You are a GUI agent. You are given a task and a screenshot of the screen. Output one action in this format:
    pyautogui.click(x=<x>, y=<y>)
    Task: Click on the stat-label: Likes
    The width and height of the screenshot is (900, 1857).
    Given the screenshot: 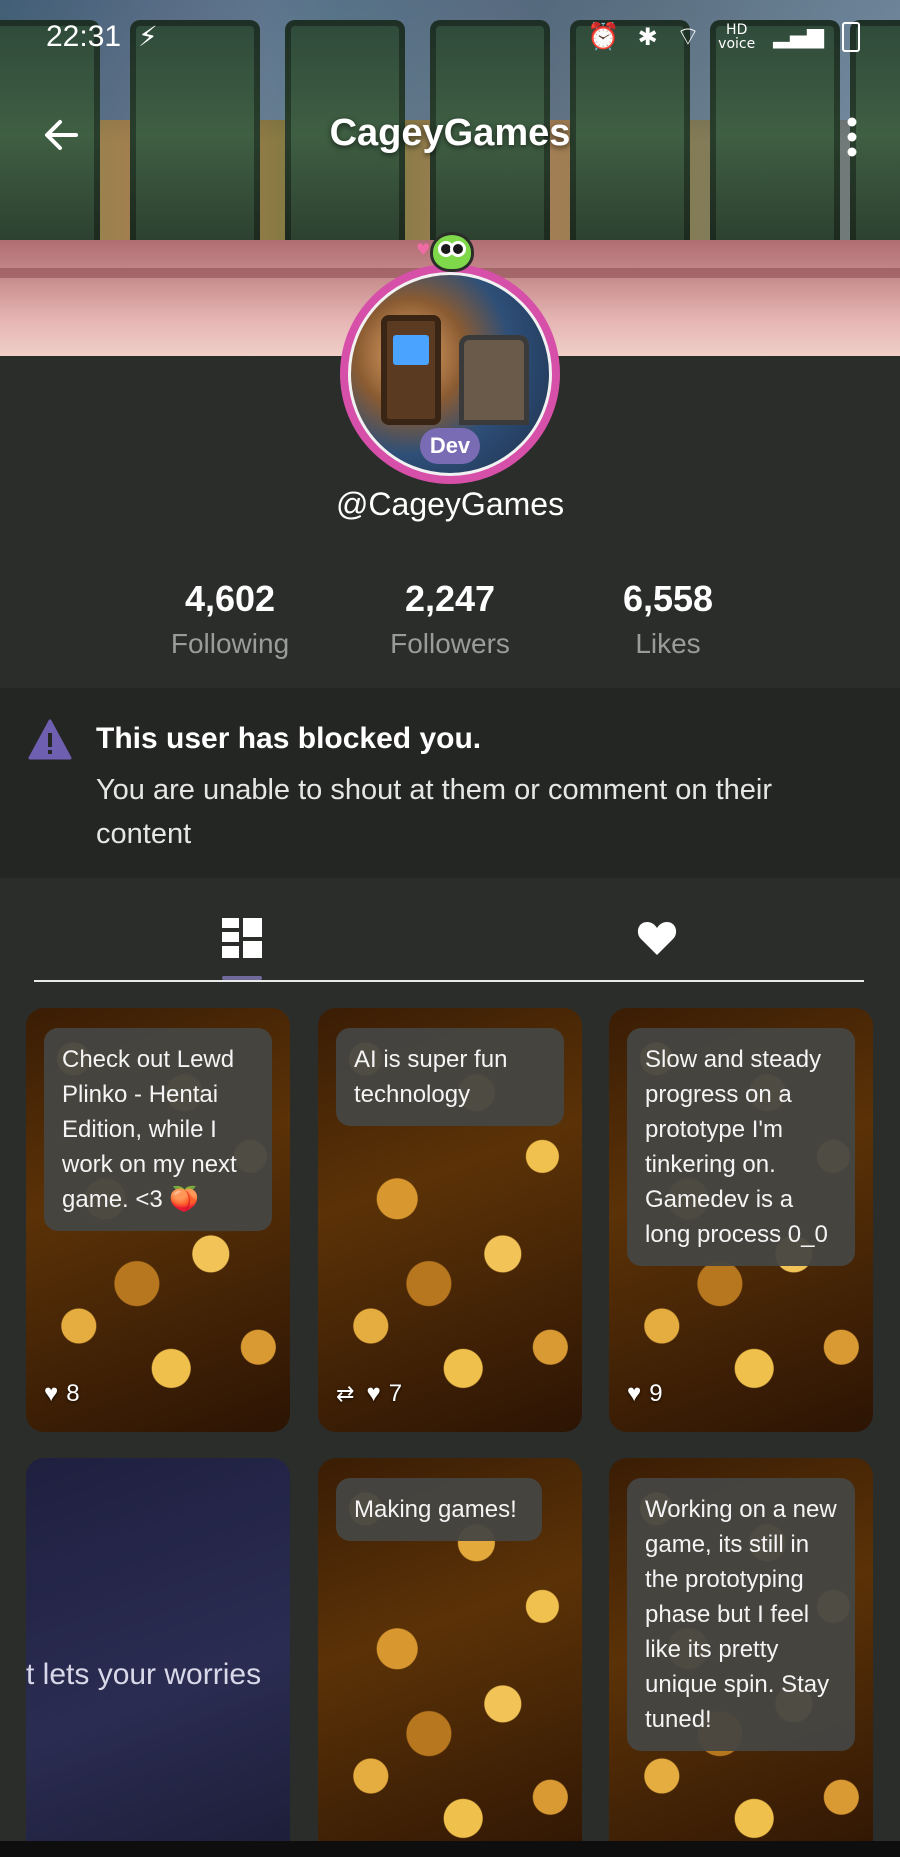 What is the action you would take?
    pyautogui.click(x=668, y=643)
    